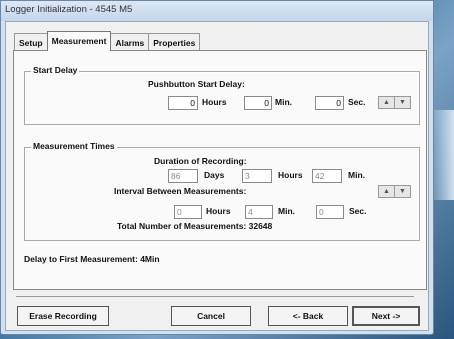 The height and width of the screenshot is (339, 454). I want to click on duration-days-field: 86, so click(183, 176).